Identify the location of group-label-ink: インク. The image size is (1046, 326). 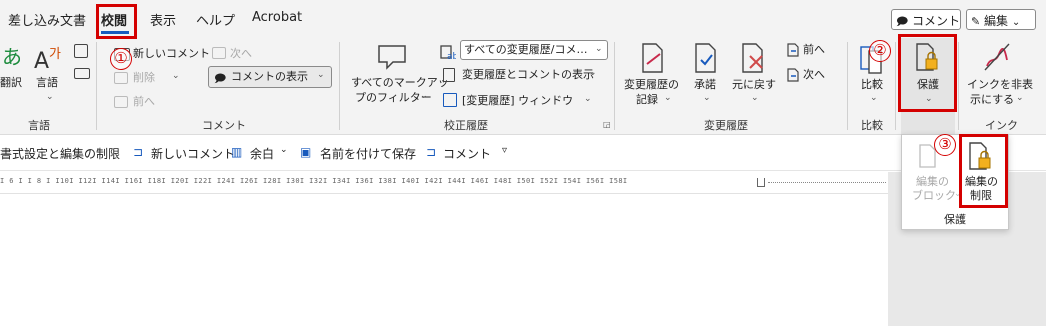
(1001, 125).